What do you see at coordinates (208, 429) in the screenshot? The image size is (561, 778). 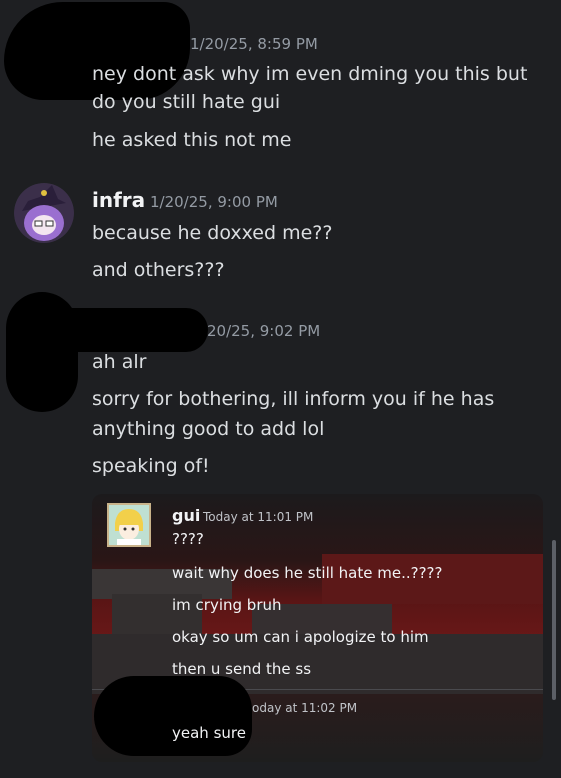 I see `message-line: anything good to add lol` at bounding box center [208, 429].